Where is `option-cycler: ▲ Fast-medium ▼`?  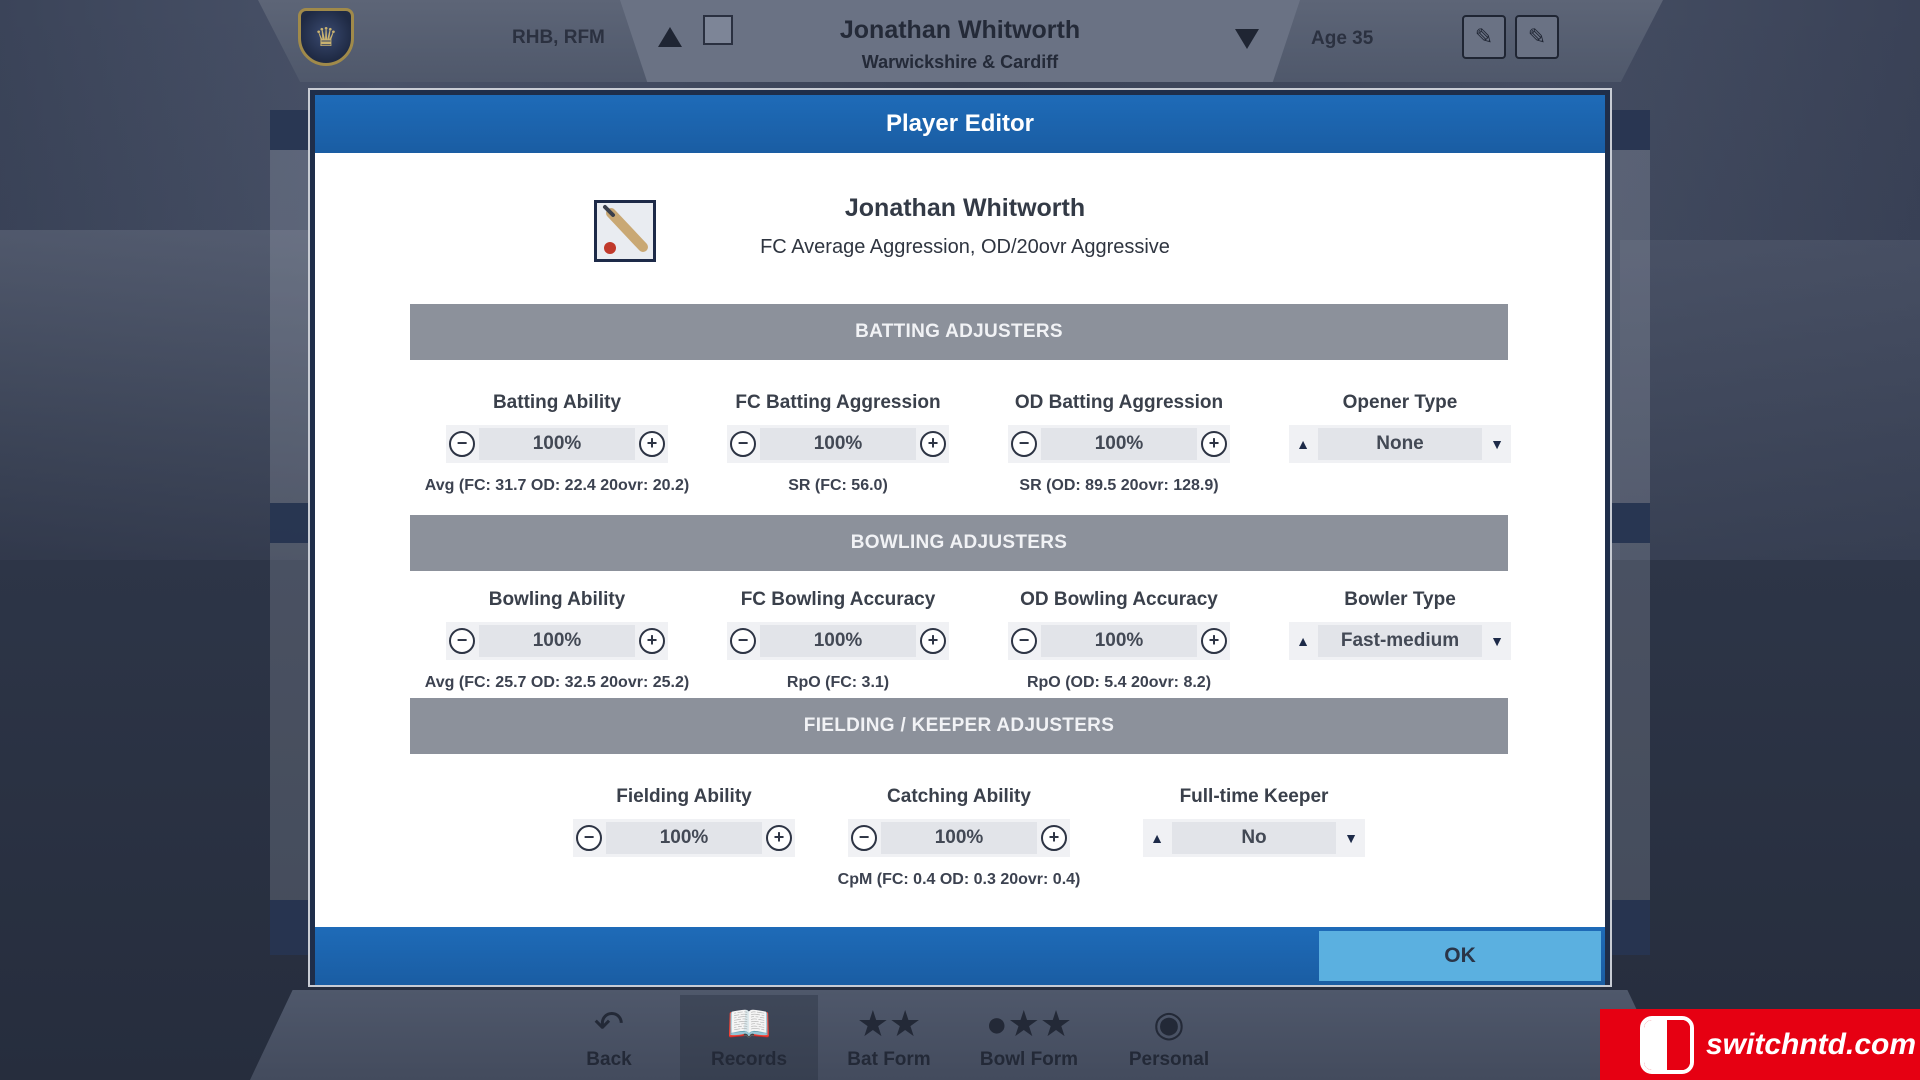
option-cycler: ▲ Fast-medium ▼ is located at coordinates (1400, 641).